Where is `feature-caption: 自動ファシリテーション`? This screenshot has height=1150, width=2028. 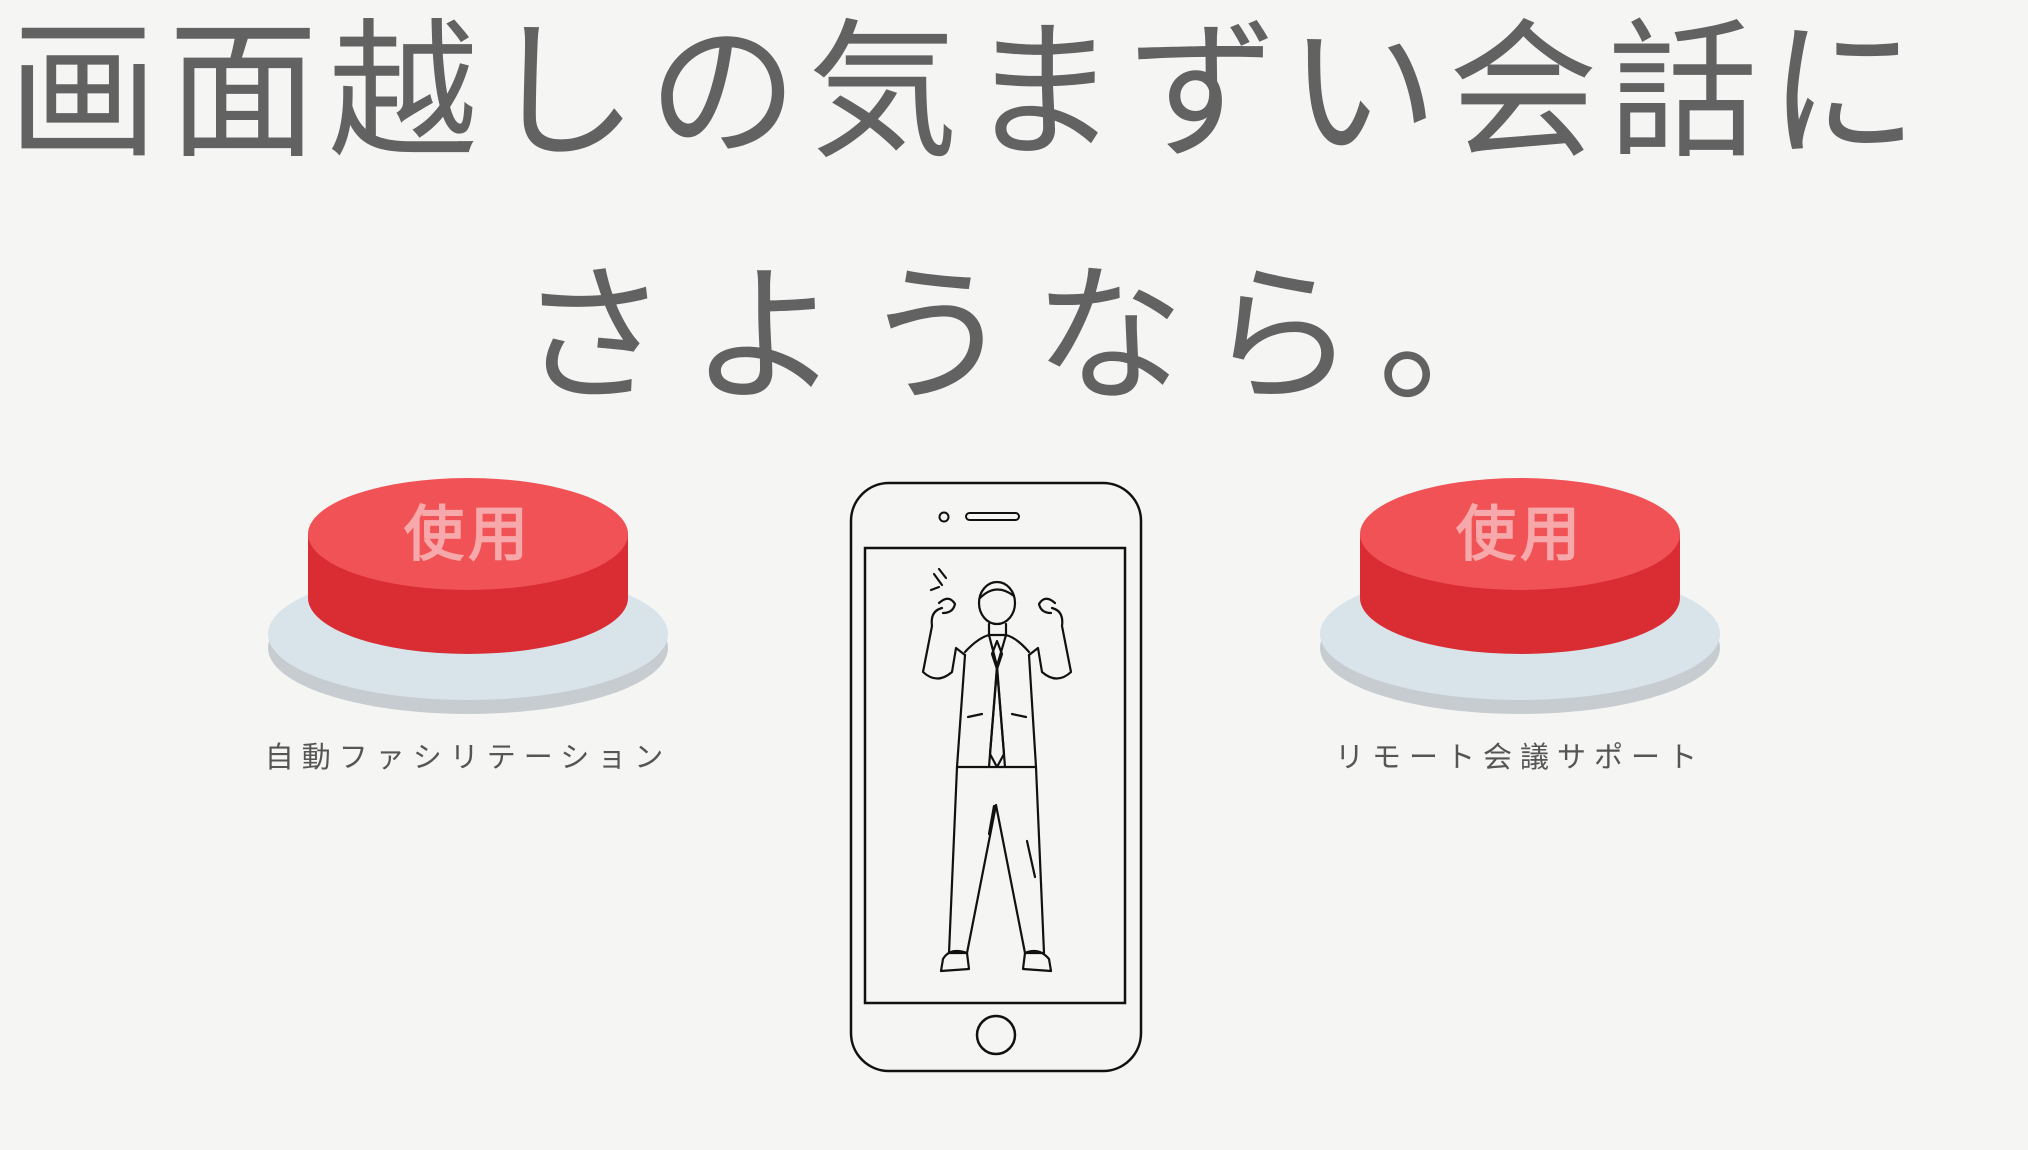 feature-caption: 自動ファシリテーション is located at coordinates (468, 757).